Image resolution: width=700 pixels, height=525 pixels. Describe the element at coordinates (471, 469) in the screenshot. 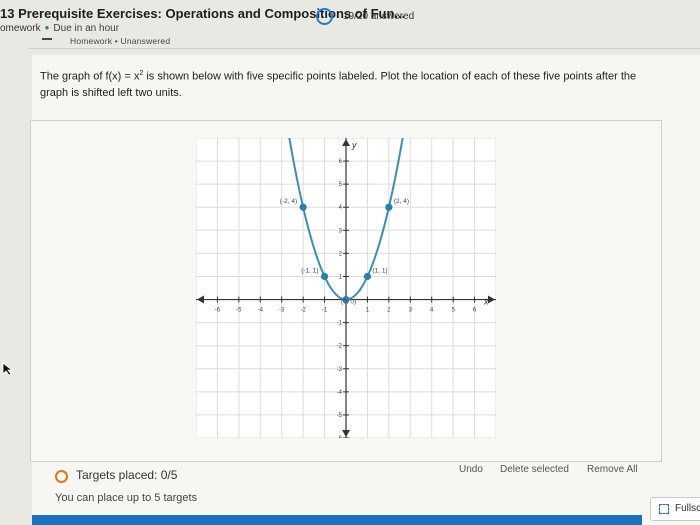

I see `undo-button: Undo` at that location.